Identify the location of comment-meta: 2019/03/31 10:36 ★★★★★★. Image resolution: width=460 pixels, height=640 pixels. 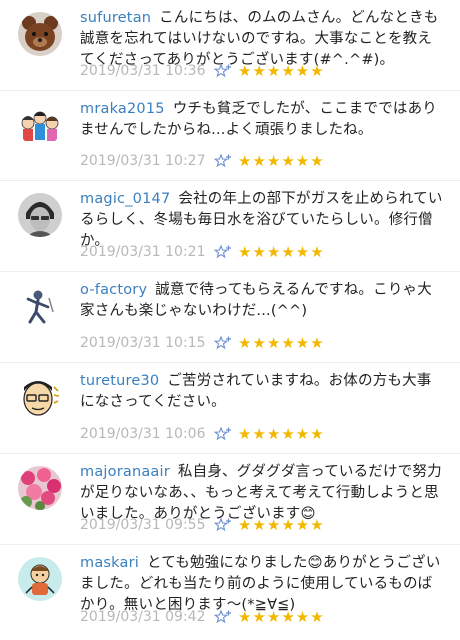
(202, 71).